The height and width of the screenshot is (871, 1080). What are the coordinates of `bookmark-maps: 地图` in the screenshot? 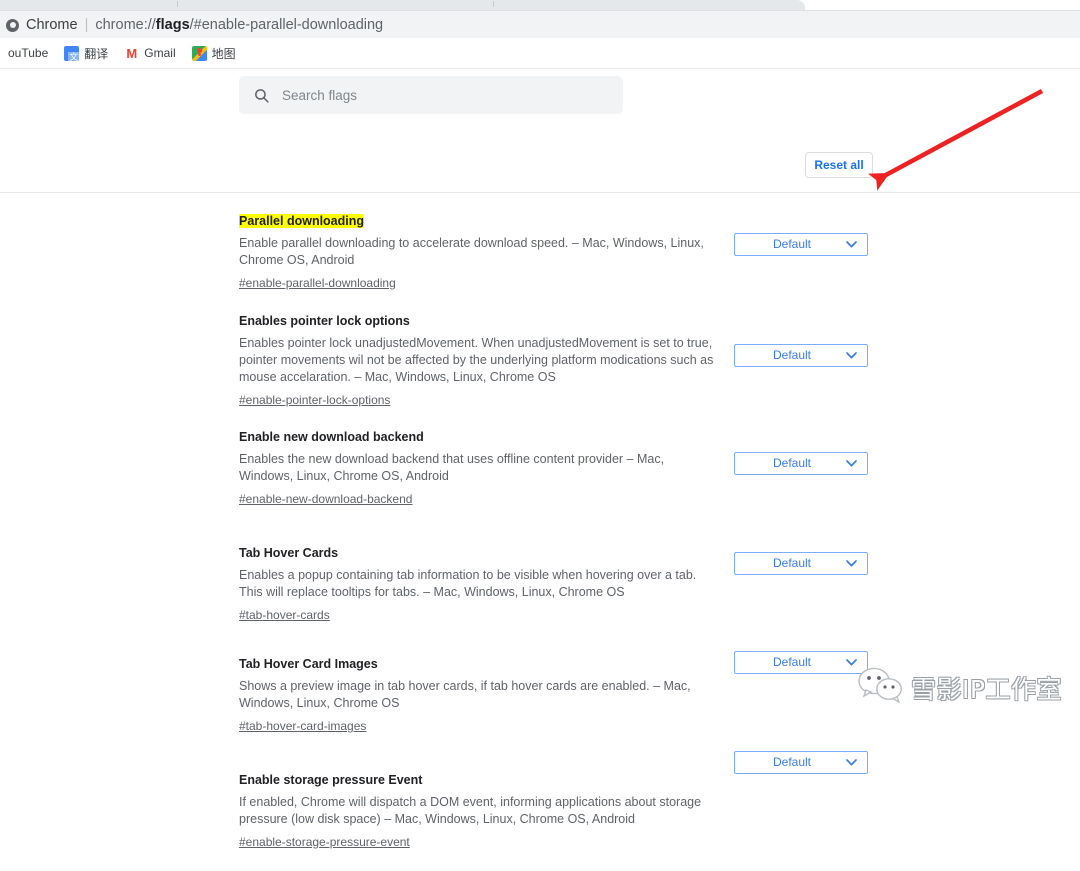 It's located at (213, 53).